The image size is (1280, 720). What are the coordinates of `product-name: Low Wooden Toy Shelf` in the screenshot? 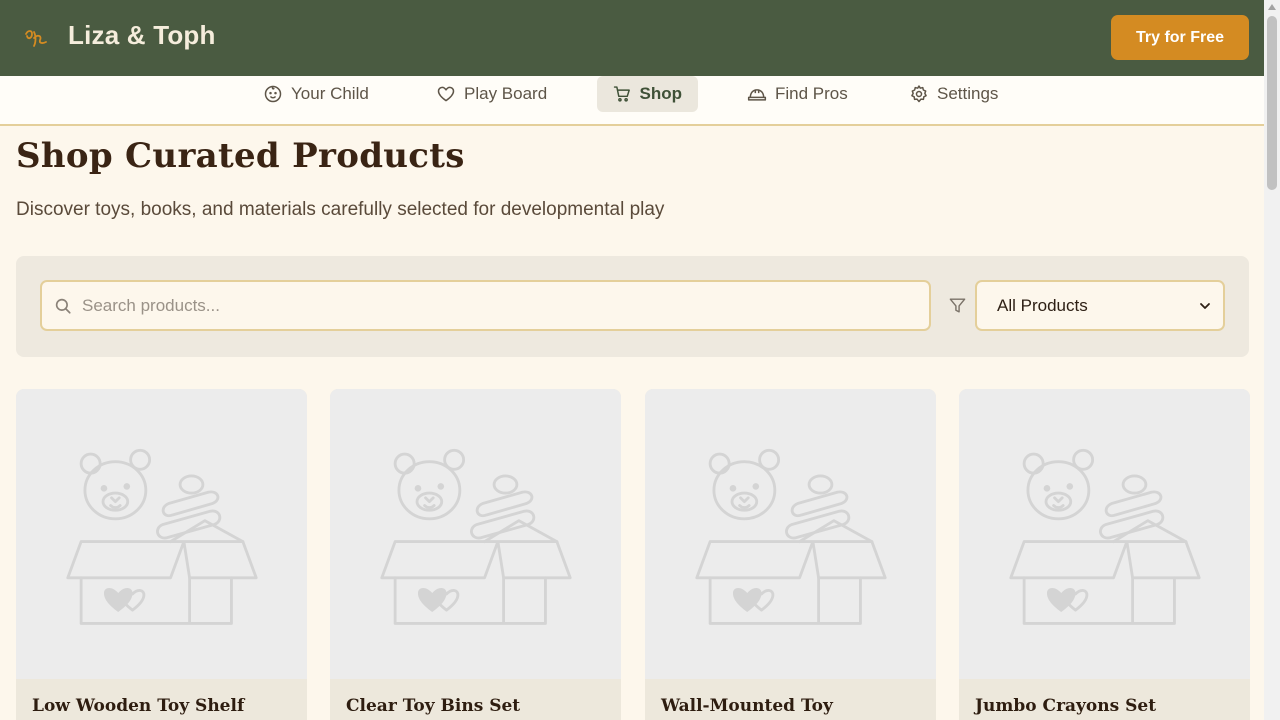 It's located at (138, 706).